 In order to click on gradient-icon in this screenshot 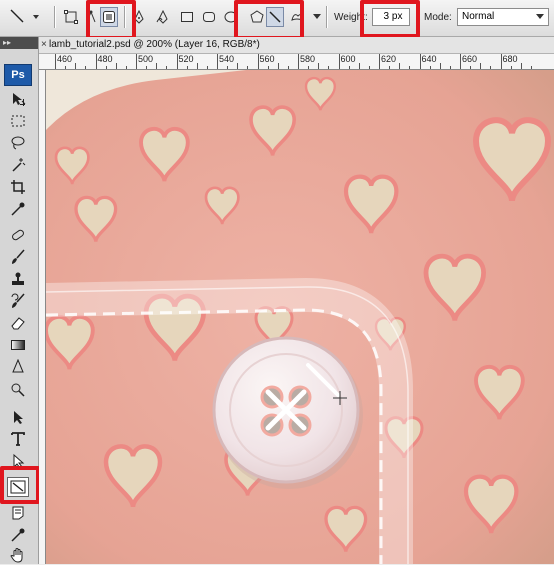, I will do `click(18, 345)`.